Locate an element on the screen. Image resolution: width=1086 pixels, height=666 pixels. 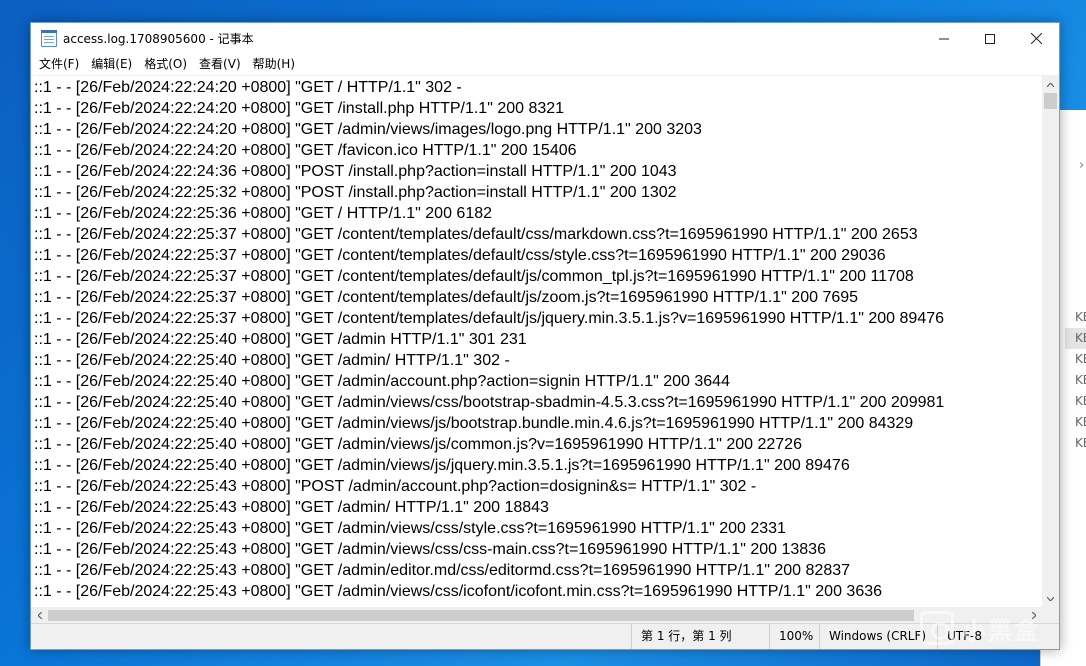
window-controls is located at coordinates (990, 38).